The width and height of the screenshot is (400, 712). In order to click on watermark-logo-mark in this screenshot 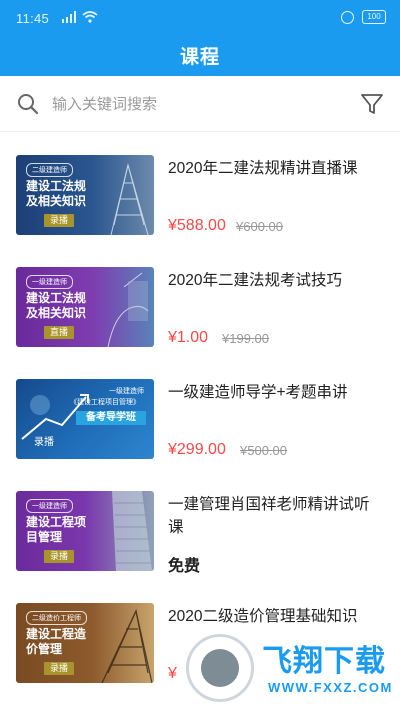, I will do `click(220, 668)`.